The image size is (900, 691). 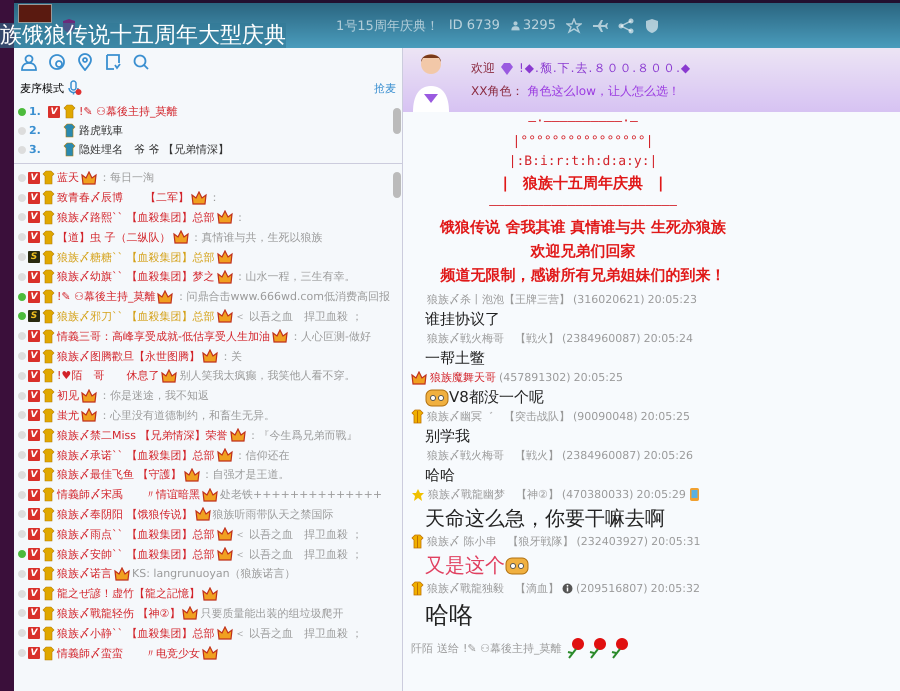 What do you see at coordinates (203, 455) in the screenshot?
I see `user-item: V 狼族〆承诺`` 【血殺集团】总部 ：信仰还在` at bounding box center [203, 455].